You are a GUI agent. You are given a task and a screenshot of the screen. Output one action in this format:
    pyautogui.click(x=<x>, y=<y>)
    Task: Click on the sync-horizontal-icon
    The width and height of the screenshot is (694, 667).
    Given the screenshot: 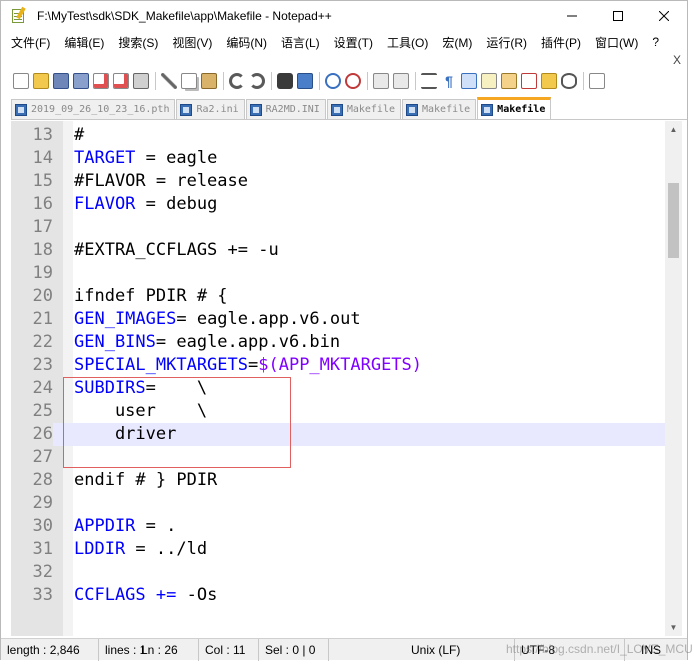 What is the action you would take?
    pyautogui.click(x=401, y=81)
    